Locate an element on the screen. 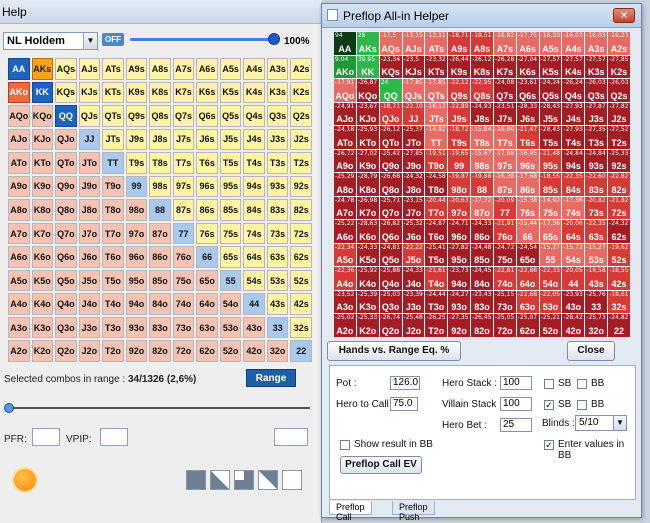  hand-cell: K3s is located at coordinates (277, 92).